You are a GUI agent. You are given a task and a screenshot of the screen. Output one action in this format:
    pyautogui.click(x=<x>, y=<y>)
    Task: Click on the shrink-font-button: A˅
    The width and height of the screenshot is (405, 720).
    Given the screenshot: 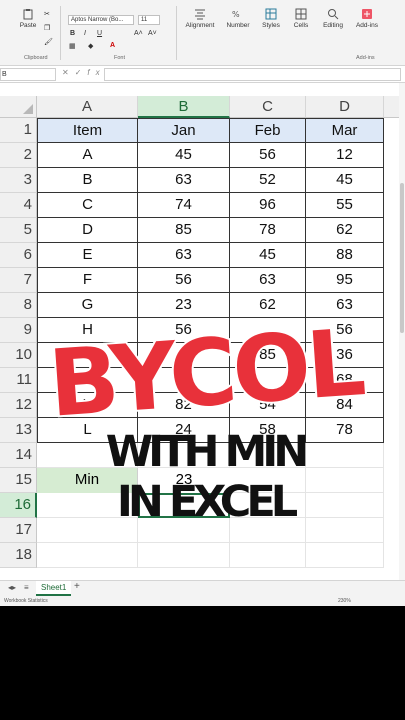 What is the action you would take?
    pyautogui.click(x=152, y=33)
    